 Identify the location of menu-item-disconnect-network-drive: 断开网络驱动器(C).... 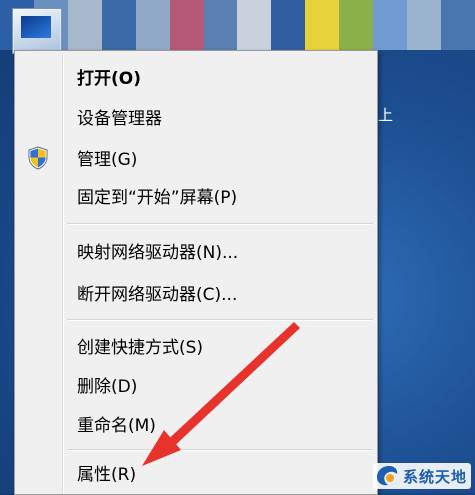
(196, 292).